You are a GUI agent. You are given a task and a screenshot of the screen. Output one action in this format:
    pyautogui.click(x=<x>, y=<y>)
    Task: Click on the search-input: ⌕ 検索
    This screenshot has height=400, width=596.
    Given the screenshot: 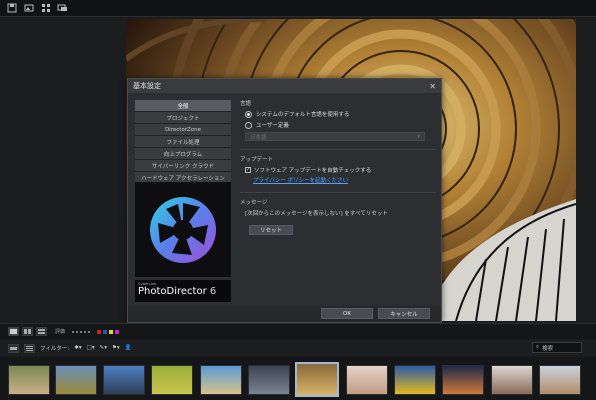 What is the action you would take?
    pyautogui.click(x=557, y=347)
    